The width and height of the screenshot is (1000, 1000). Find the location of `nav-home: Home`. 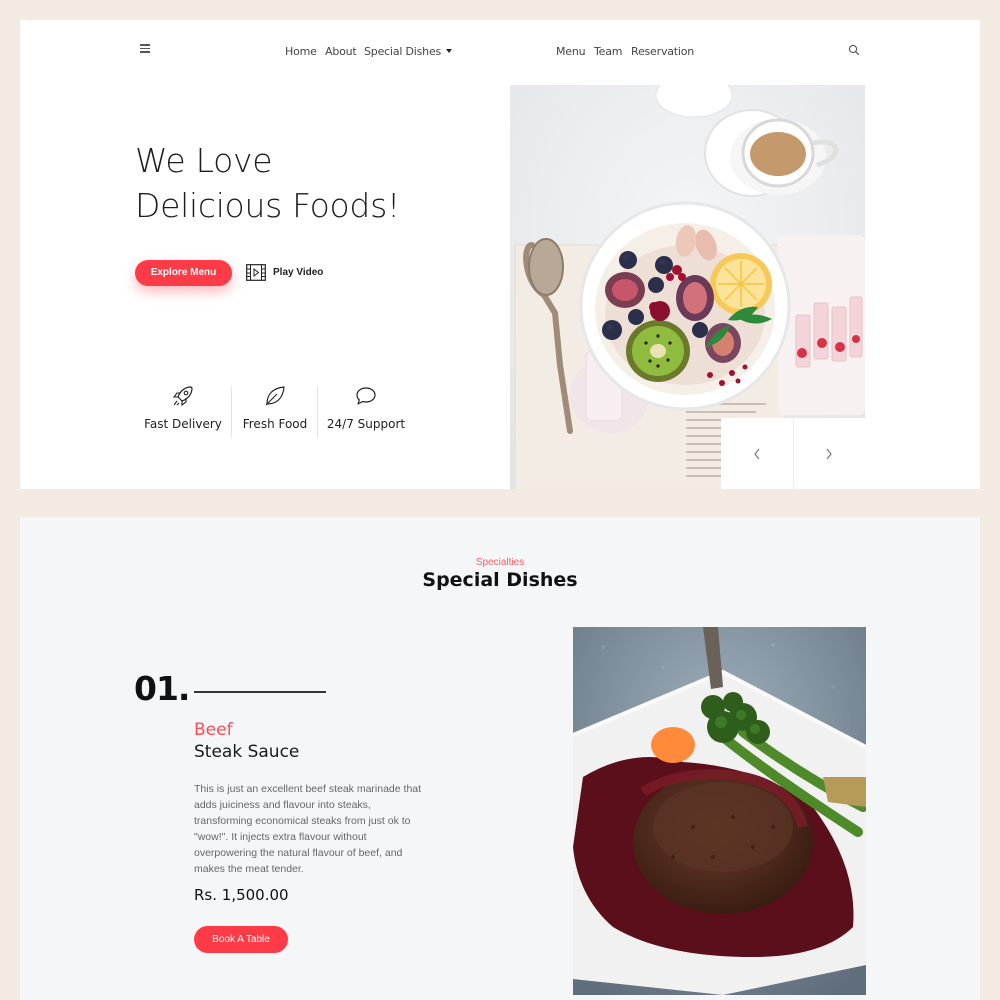

nav-home: Home is located at coordinates (301, 51).